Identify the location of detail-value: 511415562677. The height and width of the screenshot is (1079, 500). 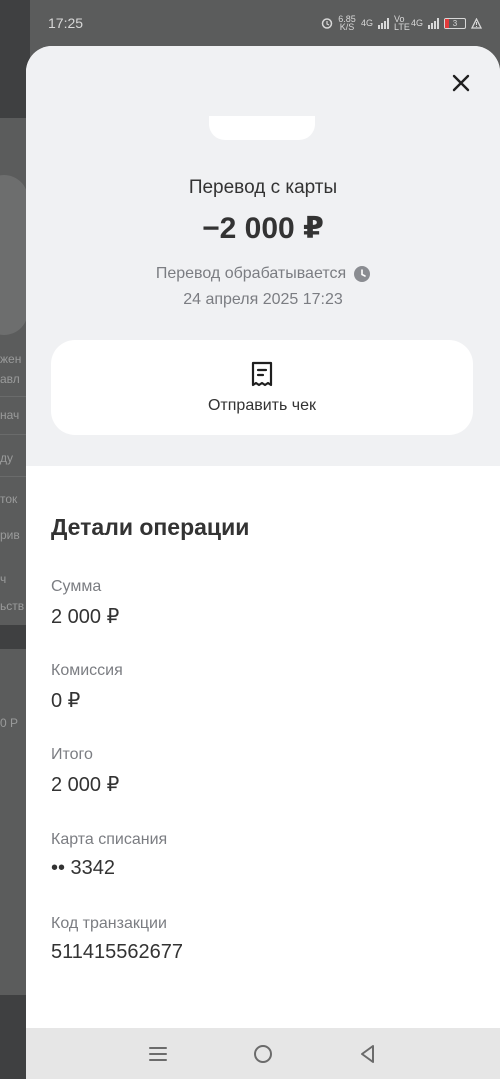
(117, 952).